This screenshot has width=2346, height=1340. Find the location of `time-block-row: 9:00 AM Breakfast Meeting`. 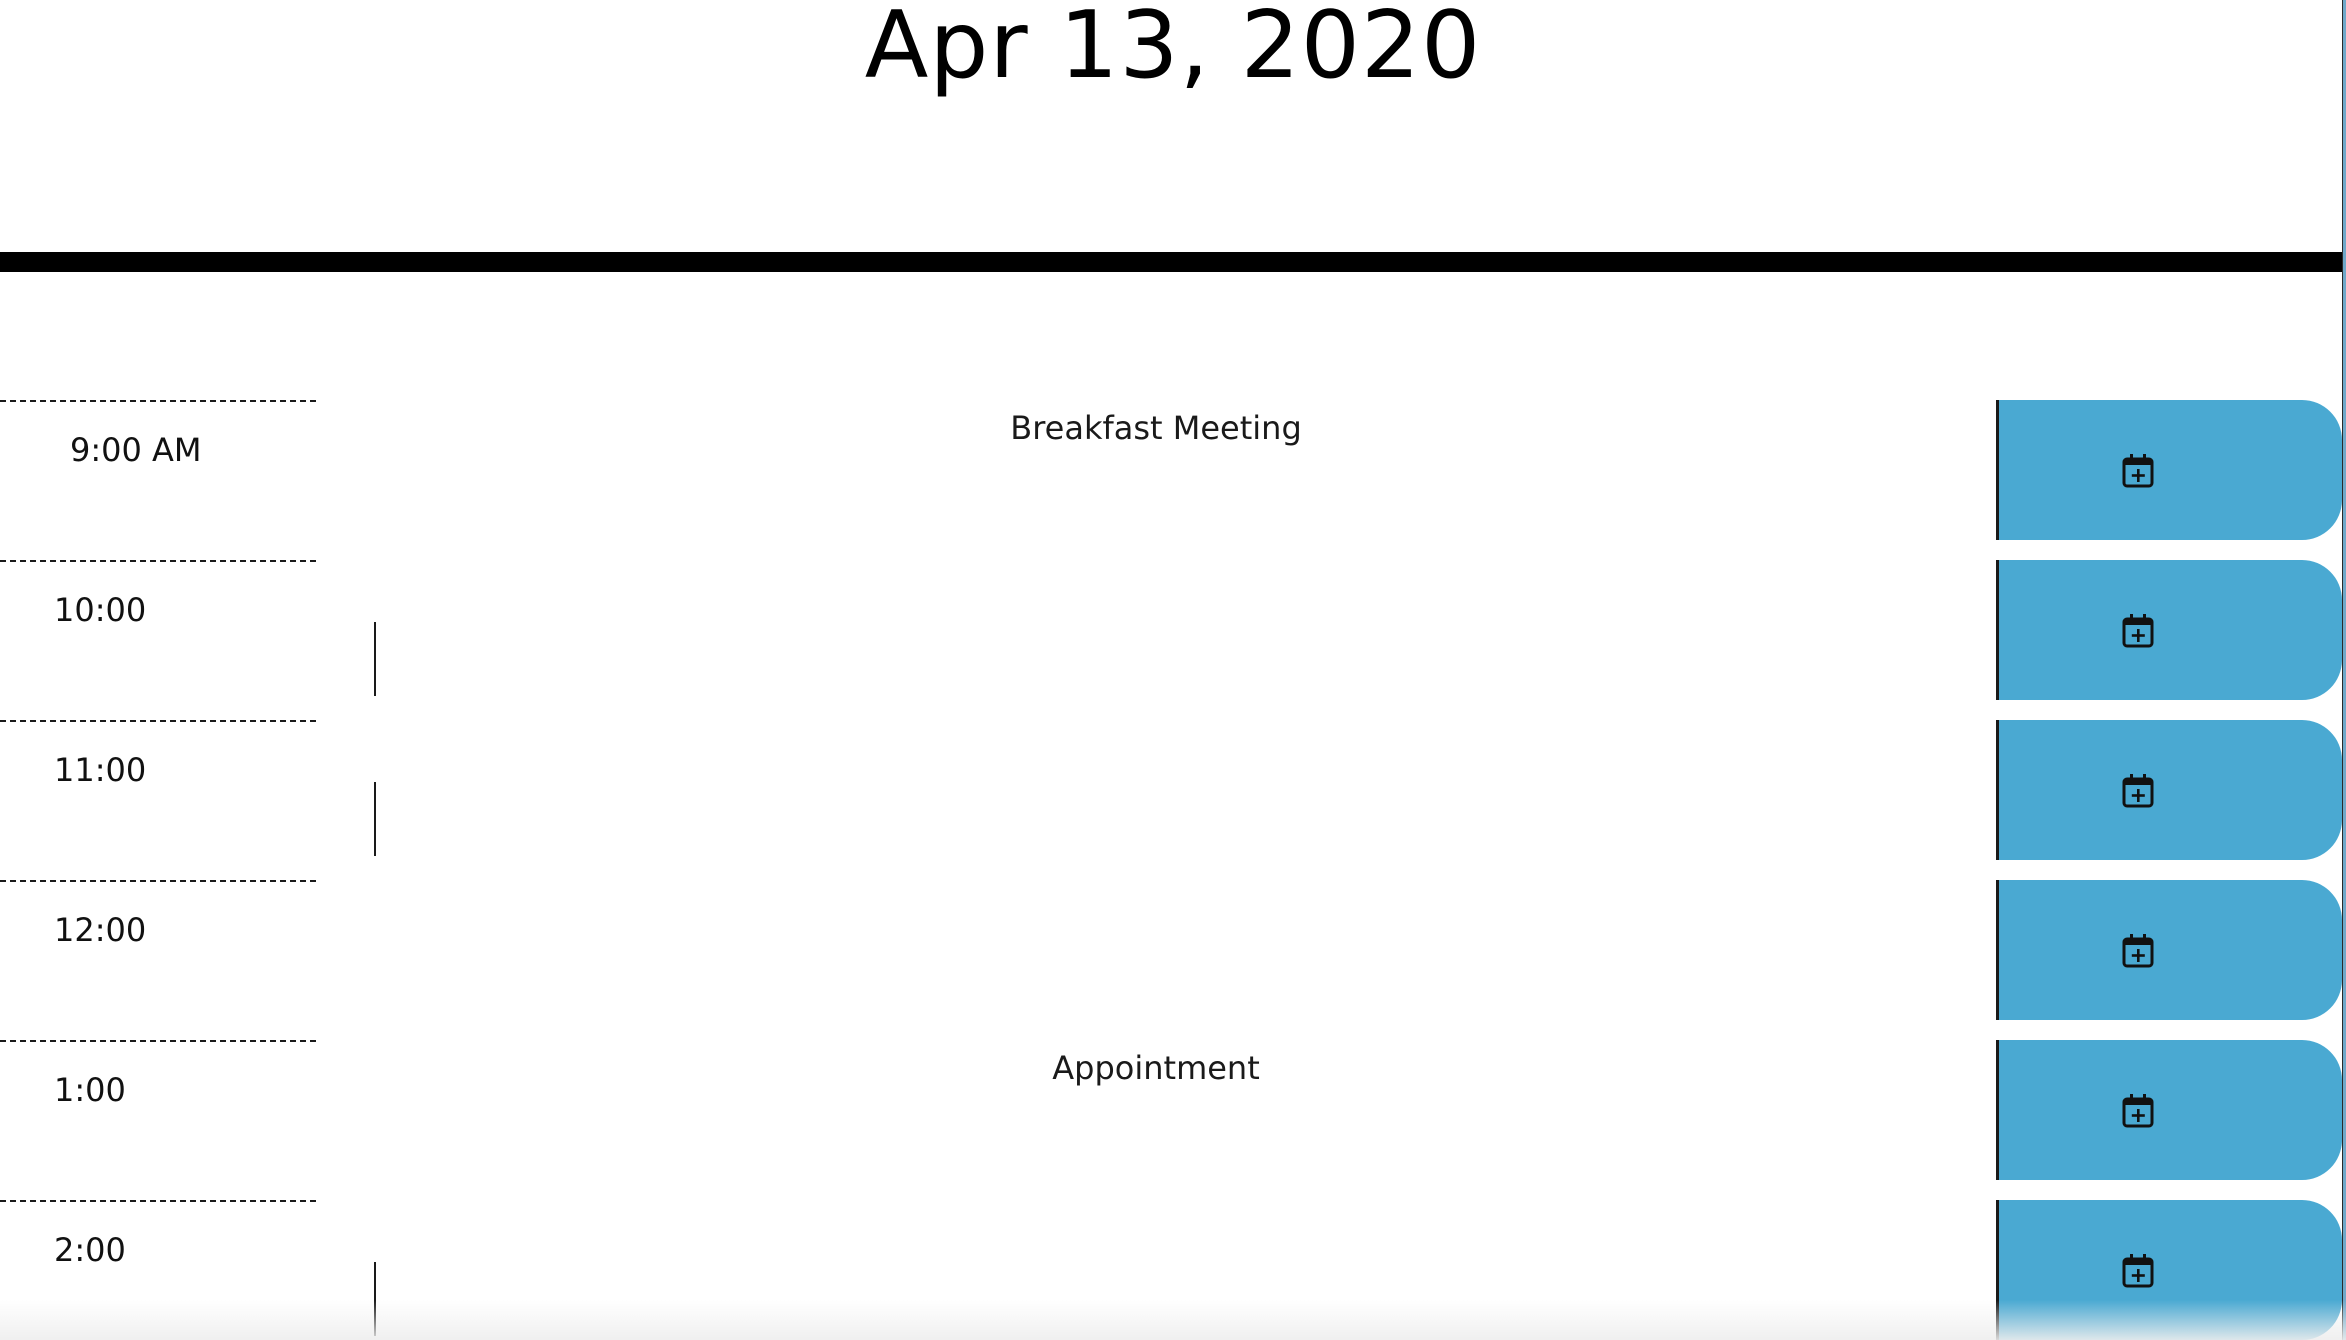

time-block-row: 9:00 AM Breakfast Meeting is located at coordinates (1173, 480).